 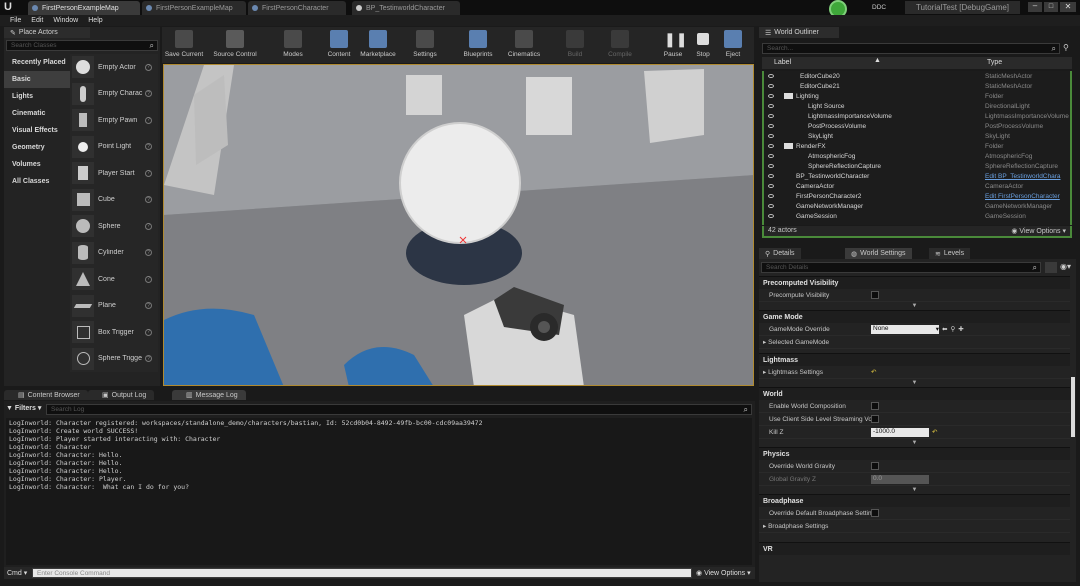 I want to click on outliner-search-input: Search... ⌕, so click(x=911, y=48).